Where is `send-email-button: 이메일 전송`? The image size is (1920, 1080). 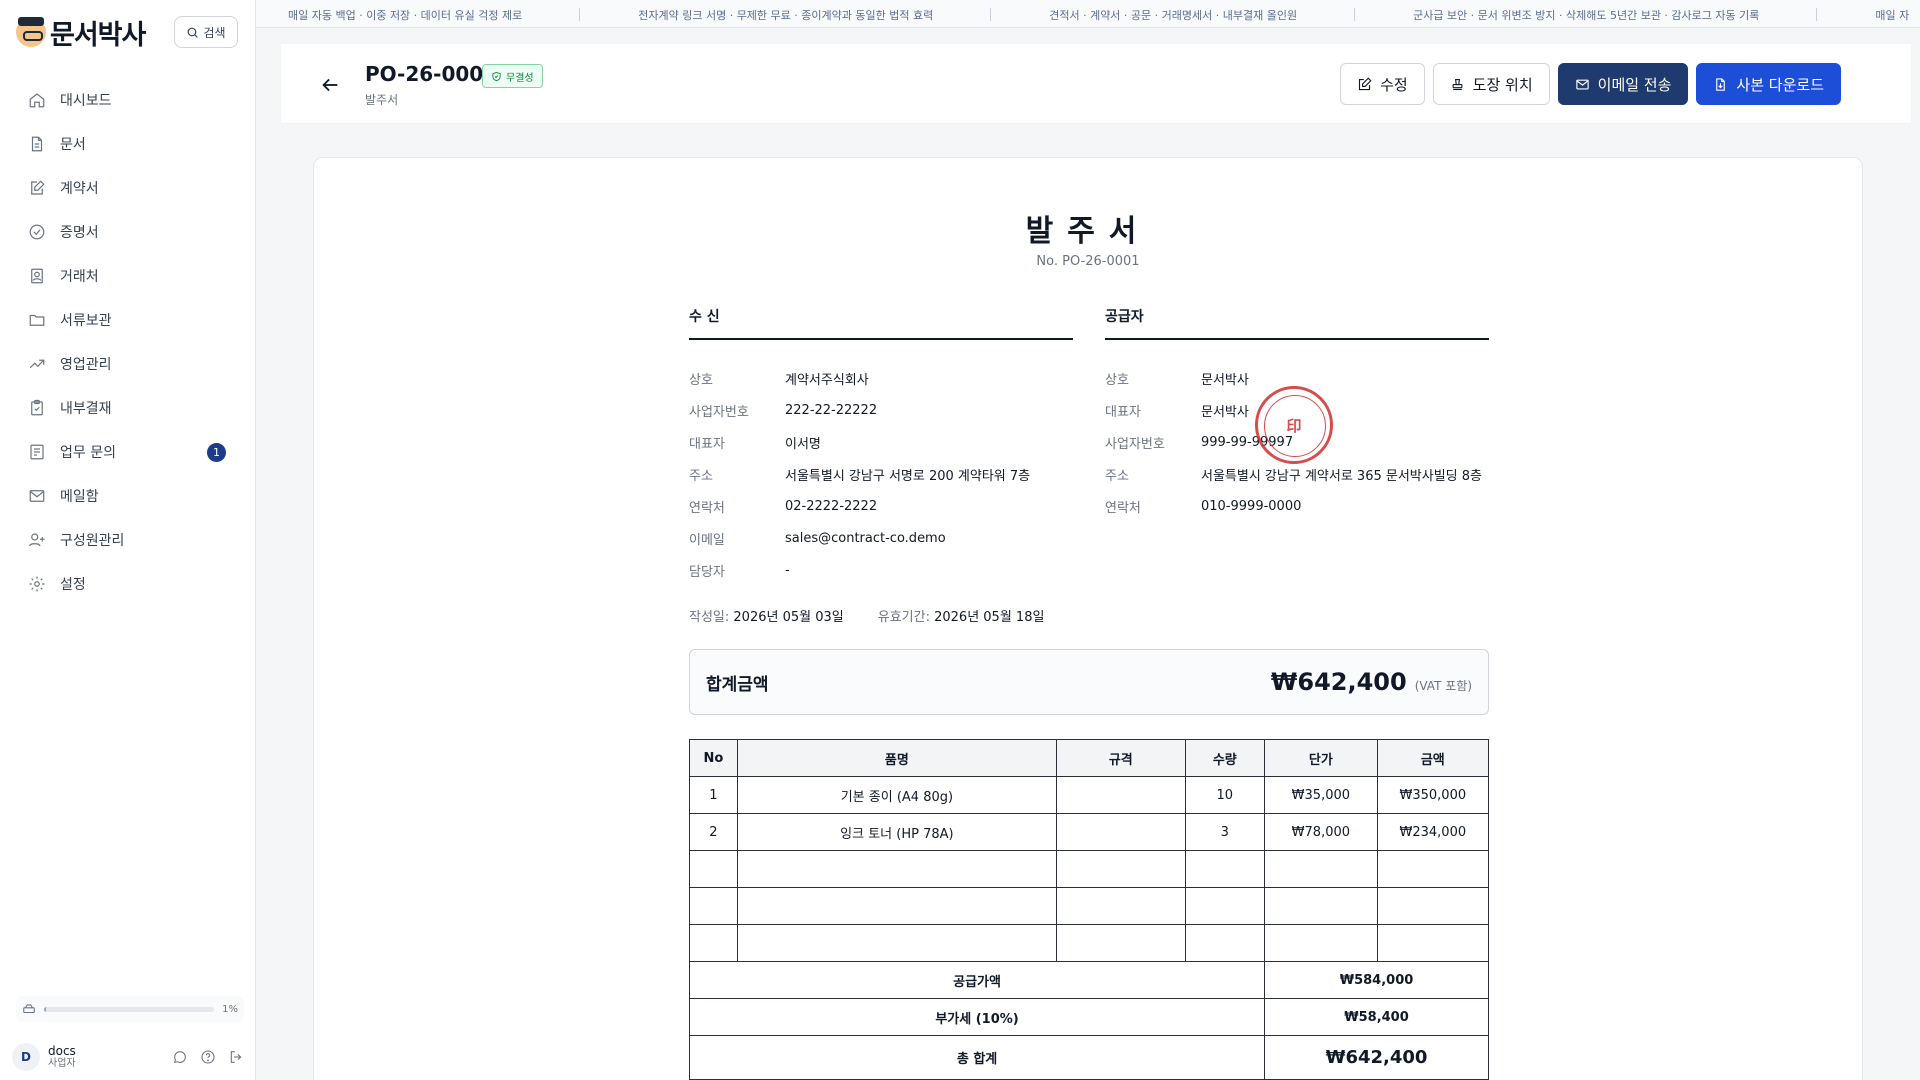 send-email-button: 이메일 전송 is located at coordinates (1623, 84).